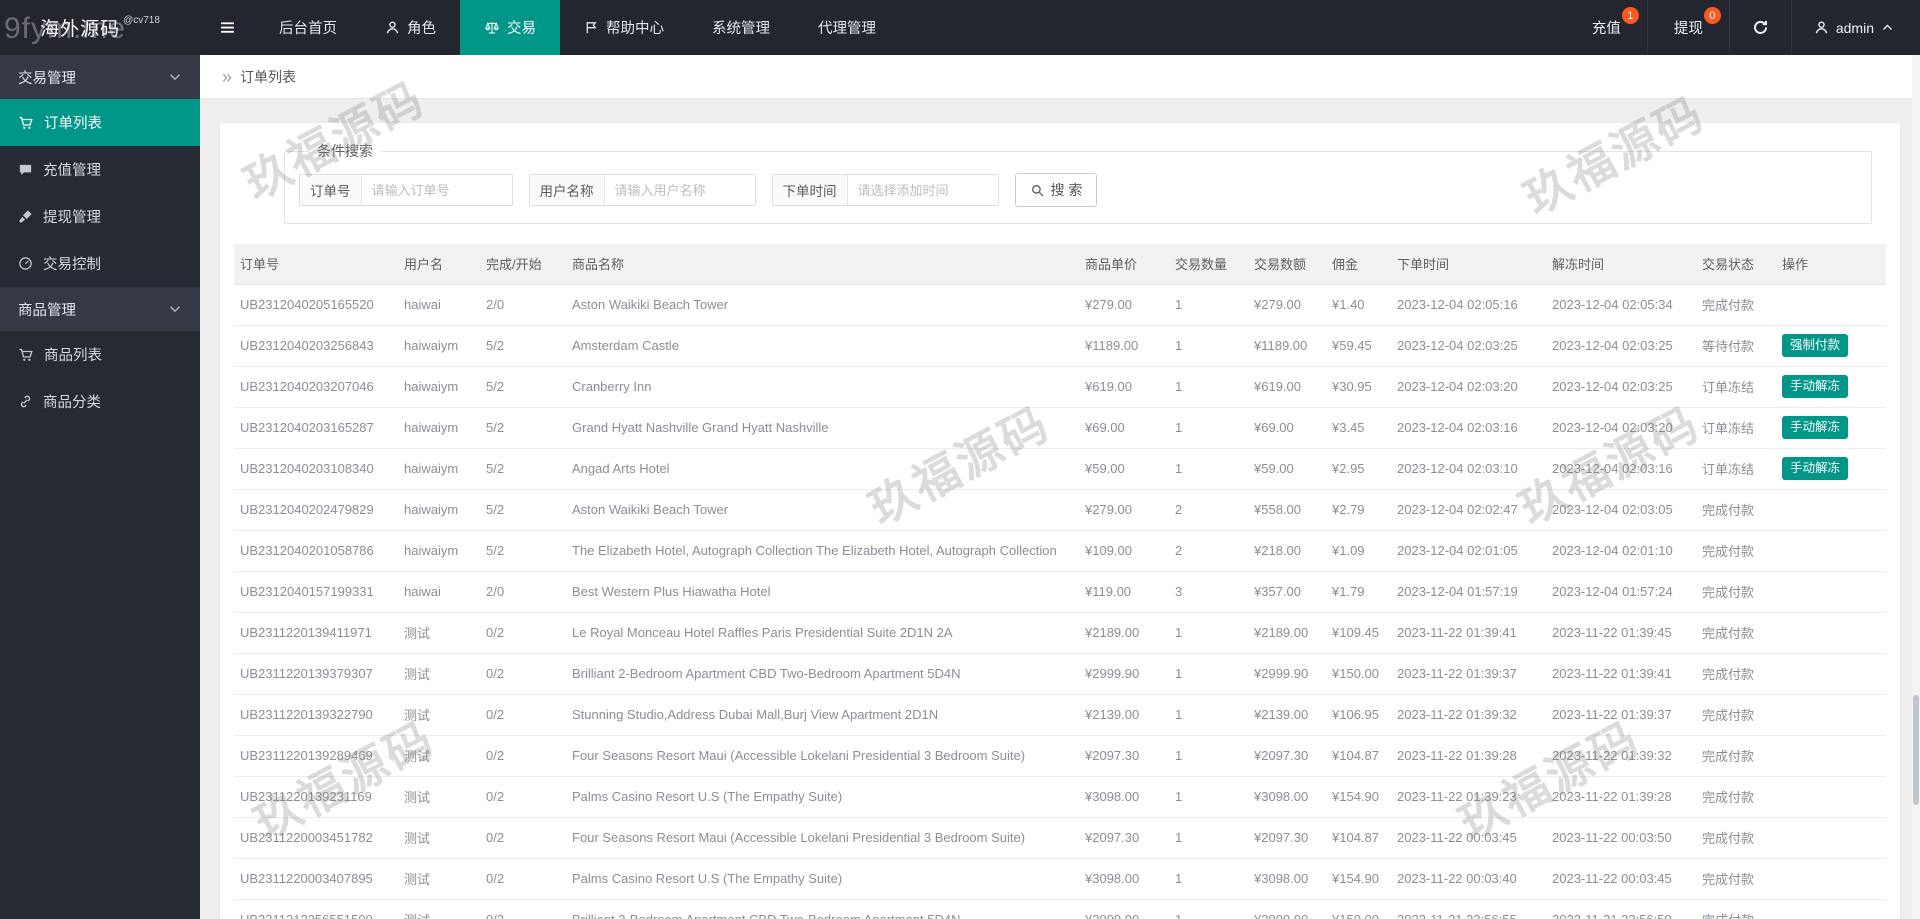 The image size is (1920, 919). I want to click on cell-product: Aston Waikiki Beach Tower, so click(822, 510).